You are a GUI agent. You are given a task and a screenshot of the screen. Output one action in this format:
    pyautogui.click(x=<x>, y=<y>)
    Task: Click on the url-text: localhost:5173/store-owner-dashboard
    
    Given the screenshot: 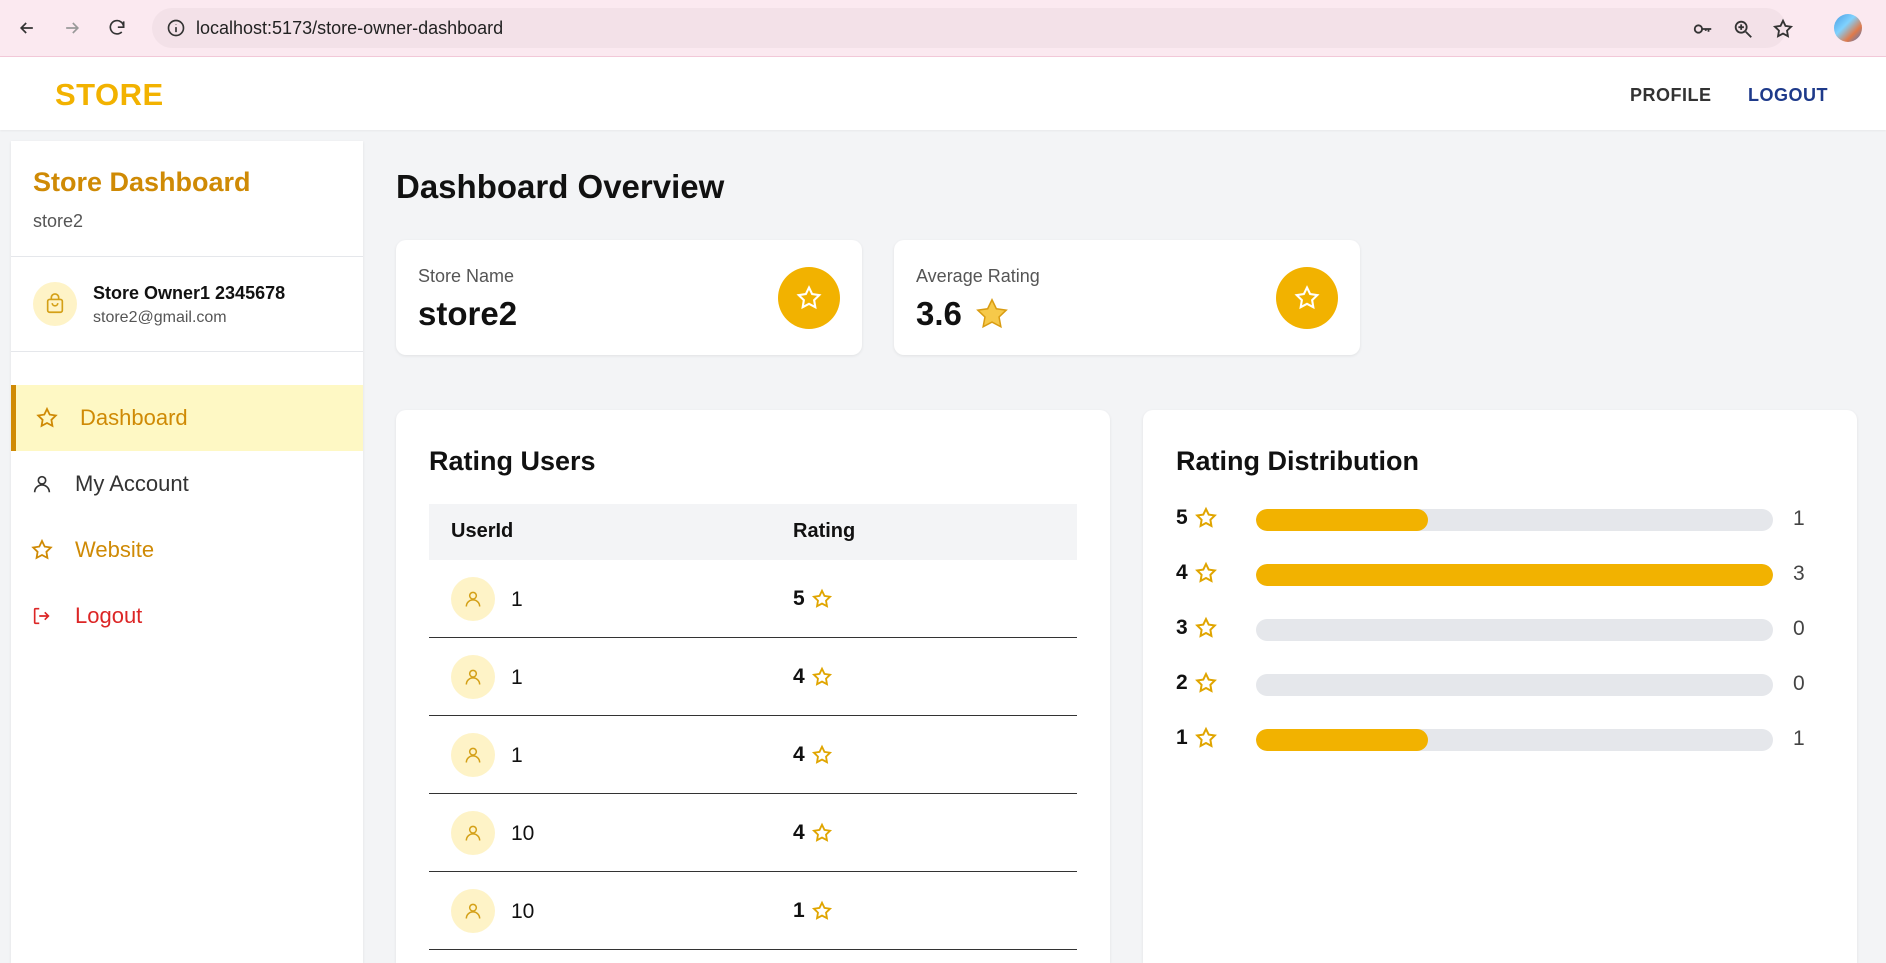 What is the action you would take?
    pyautogui.click(x=349, y=28)
    